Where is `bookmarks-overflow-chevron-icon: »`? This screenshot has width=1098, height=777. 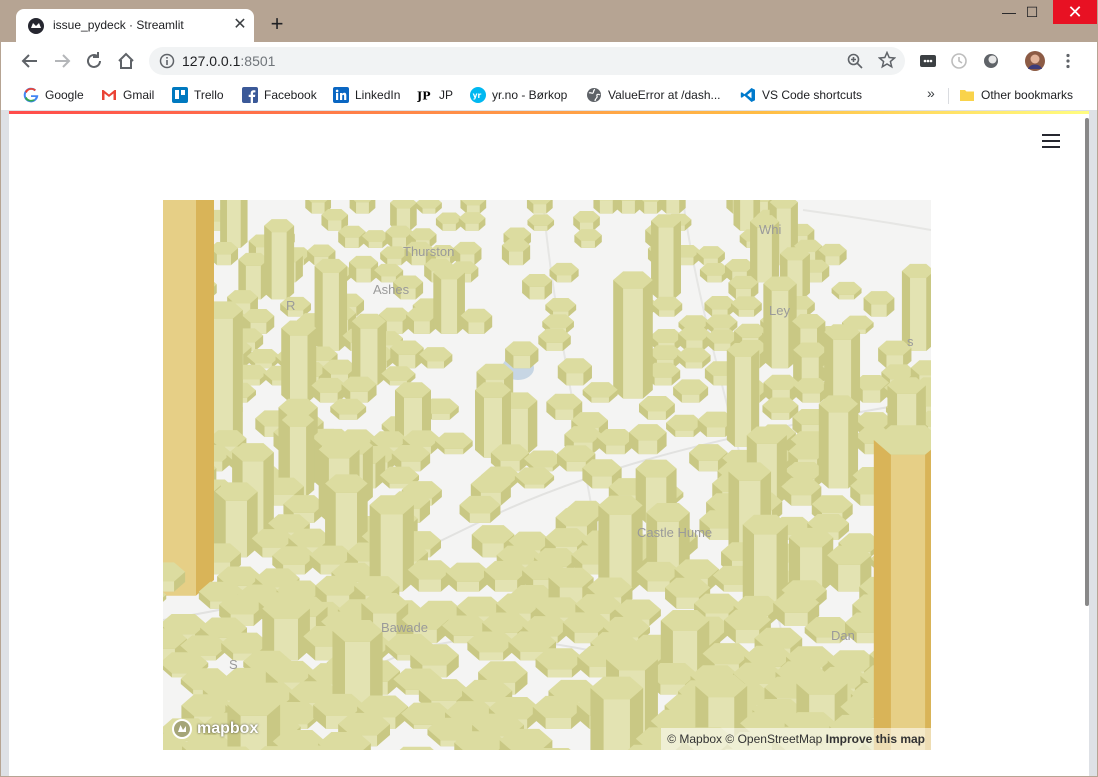 bookmarks-overflow-chevron-icon: » is located at coordinates (931, 93).